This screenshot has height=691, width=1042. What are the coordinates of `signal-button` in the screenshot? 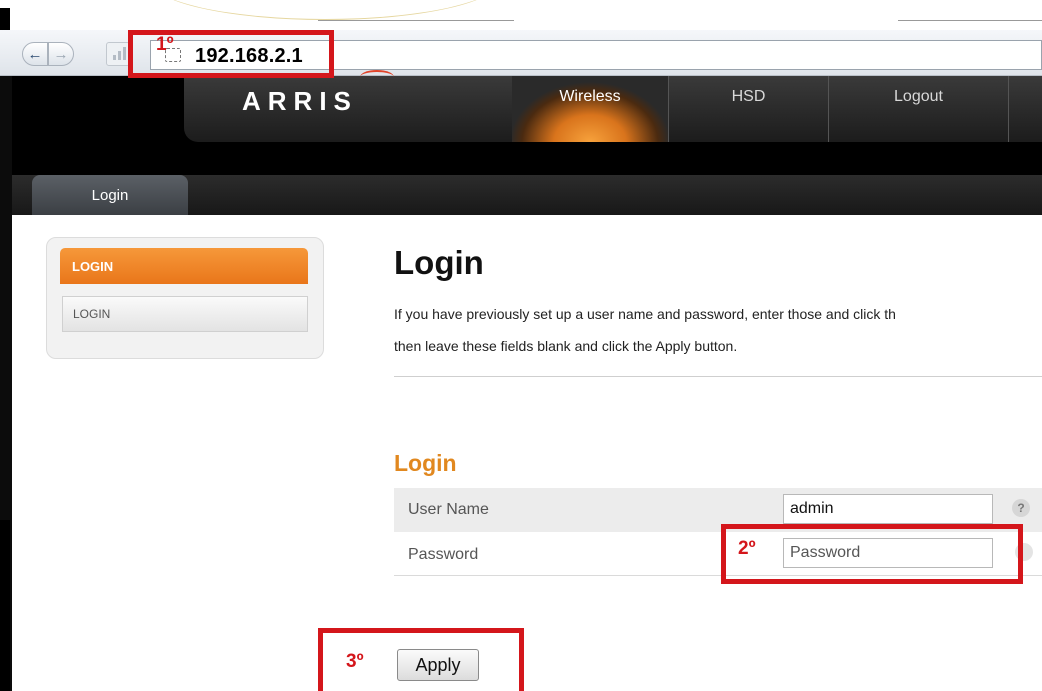 It's located at (118, 54).